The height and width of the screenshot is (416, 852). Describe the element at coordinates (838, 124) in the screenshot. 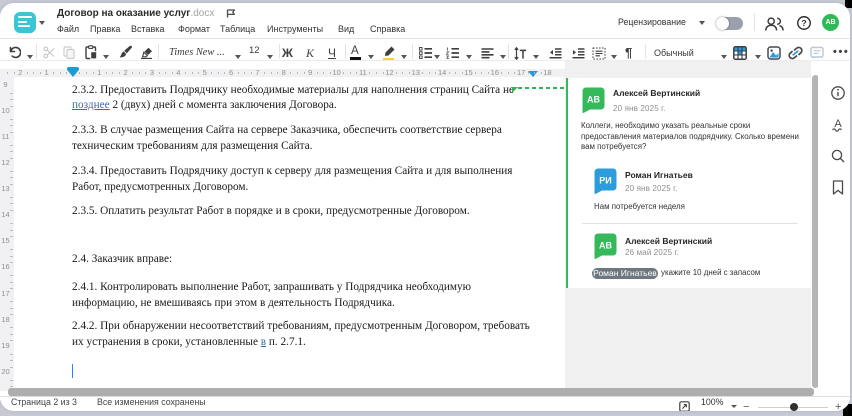

I see `svg-text: А` at that location.